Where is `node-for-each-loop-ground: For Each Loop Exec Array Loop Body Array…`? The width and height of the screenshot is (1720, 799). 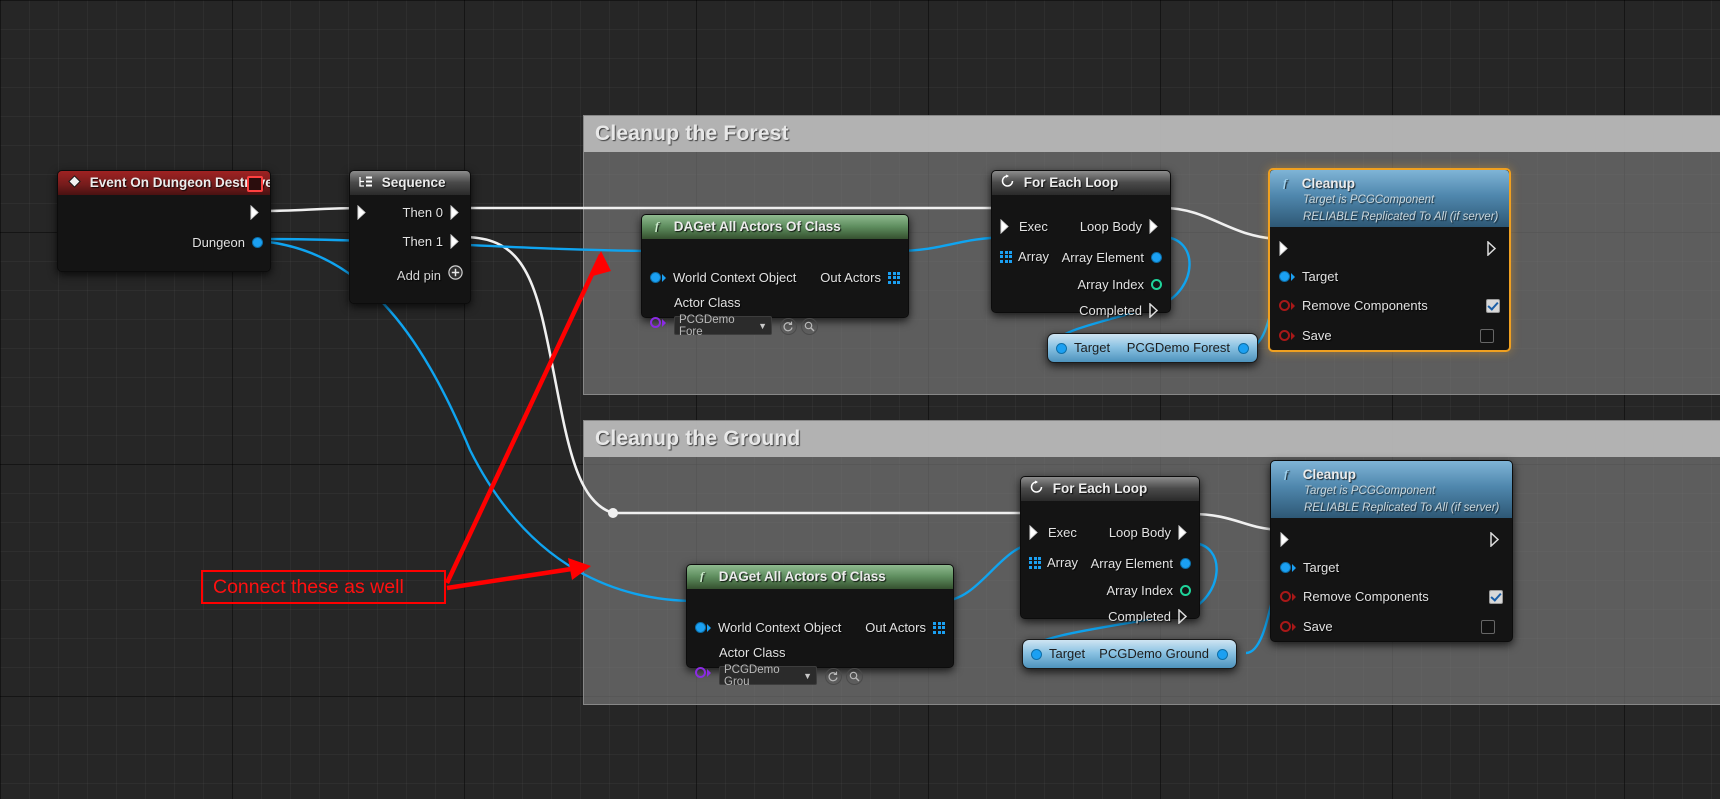
node-for-each-loop-ground: For Each Loop Exec Array Loop Body Array… is located at coordinates (1110, 550).